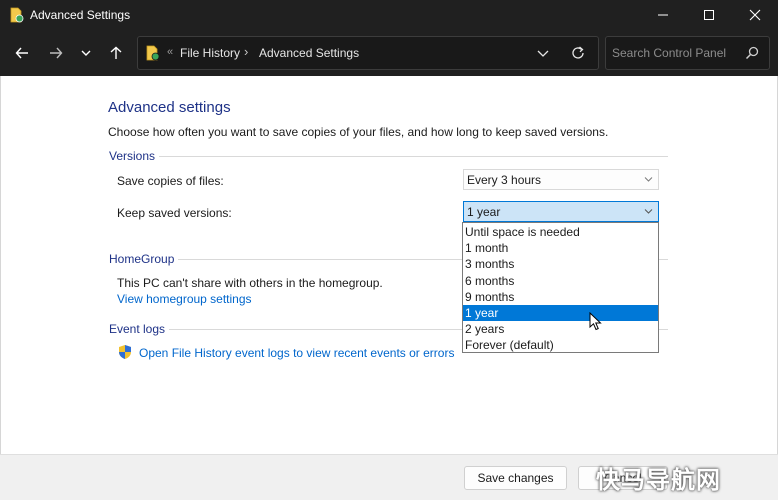 The image size is (778, 500). Describe the element at coordinates (139, 329) in the screenshot. I see `event-logs-group-label: Event logs` at that location.